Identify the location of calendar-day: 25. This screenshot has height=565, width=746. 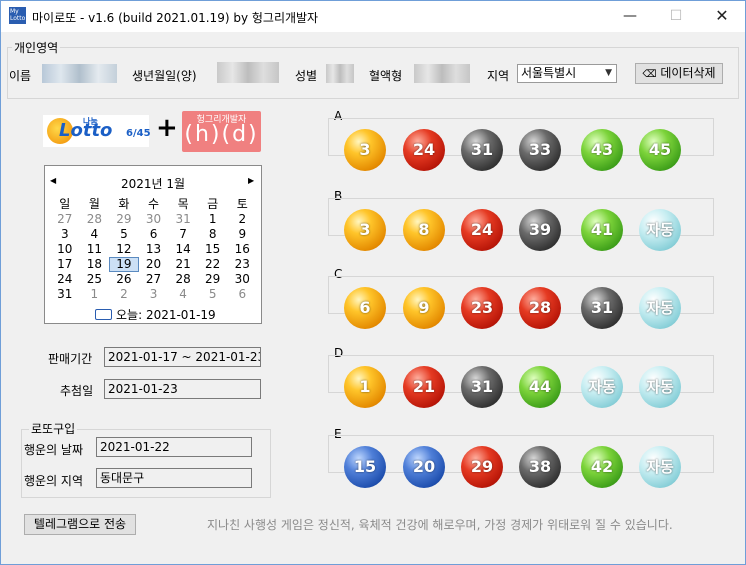
(95, 279).